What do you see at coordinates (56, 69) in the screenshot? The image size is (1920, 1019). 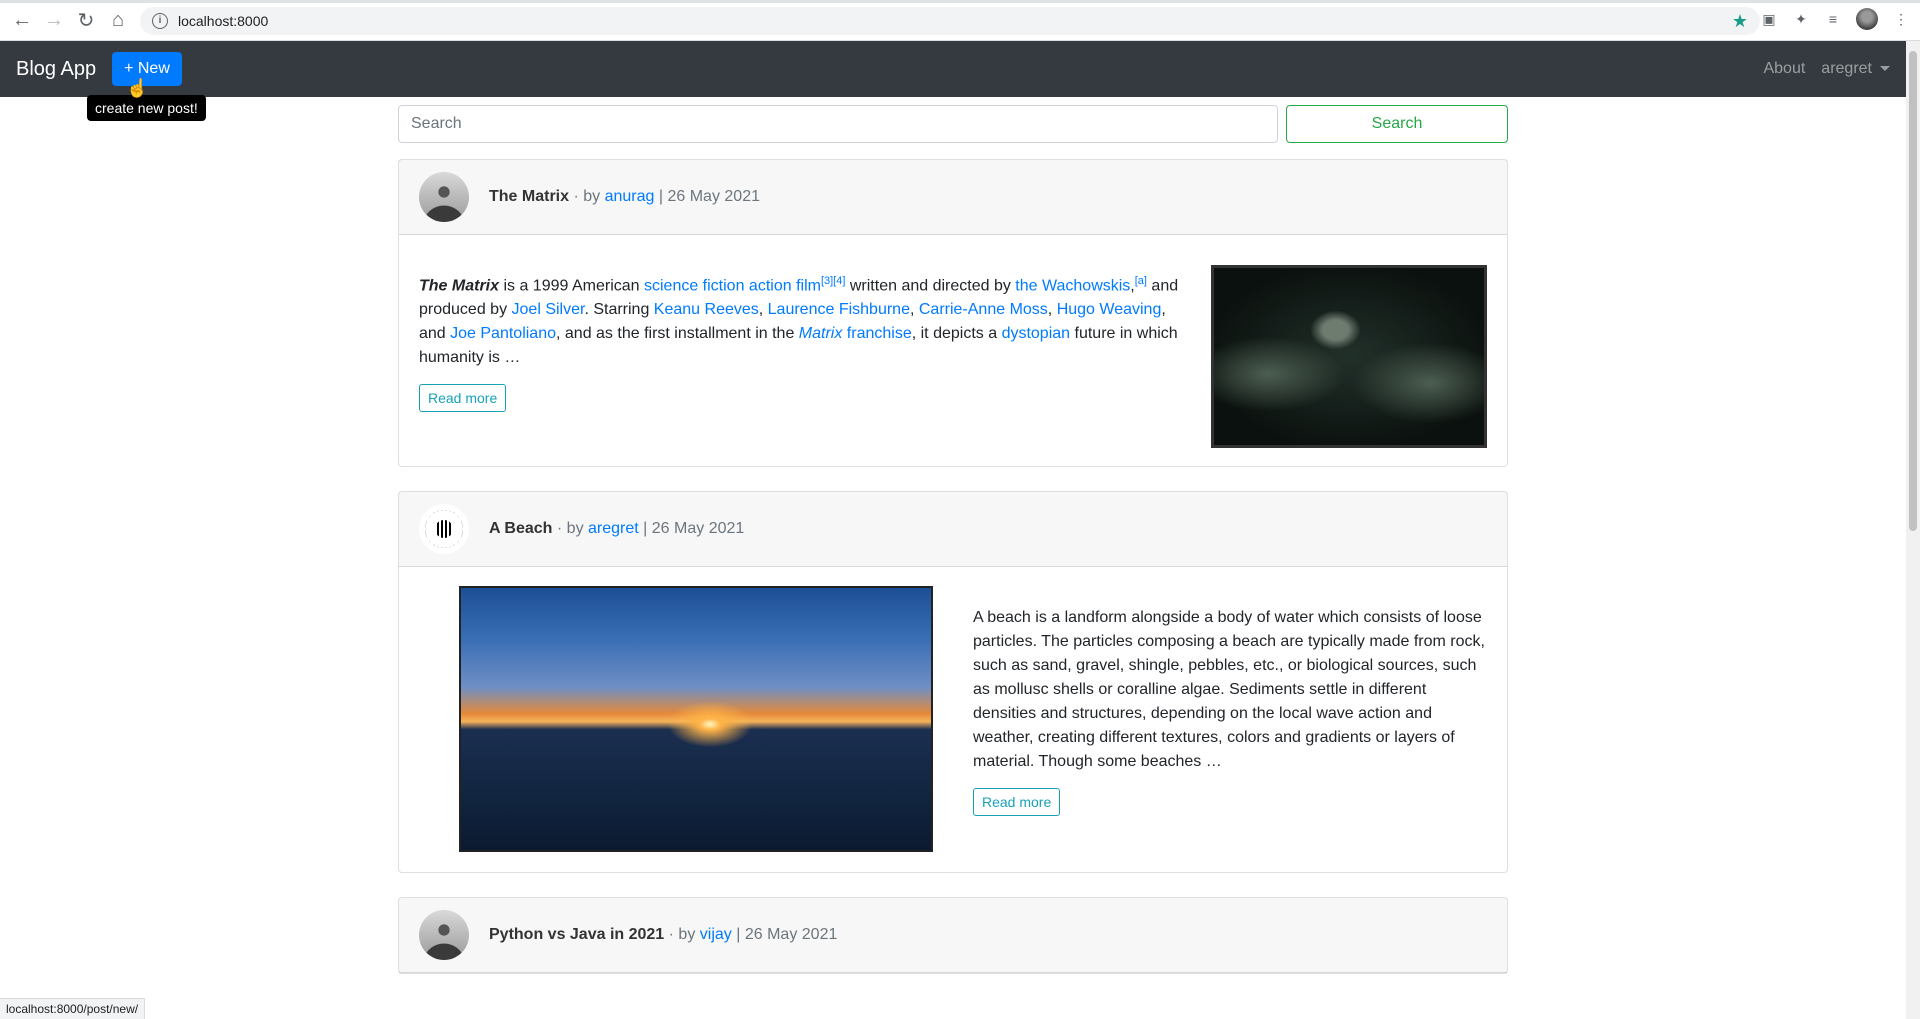 I see `brand-link: Blog App` at bounding box center [56, 69].